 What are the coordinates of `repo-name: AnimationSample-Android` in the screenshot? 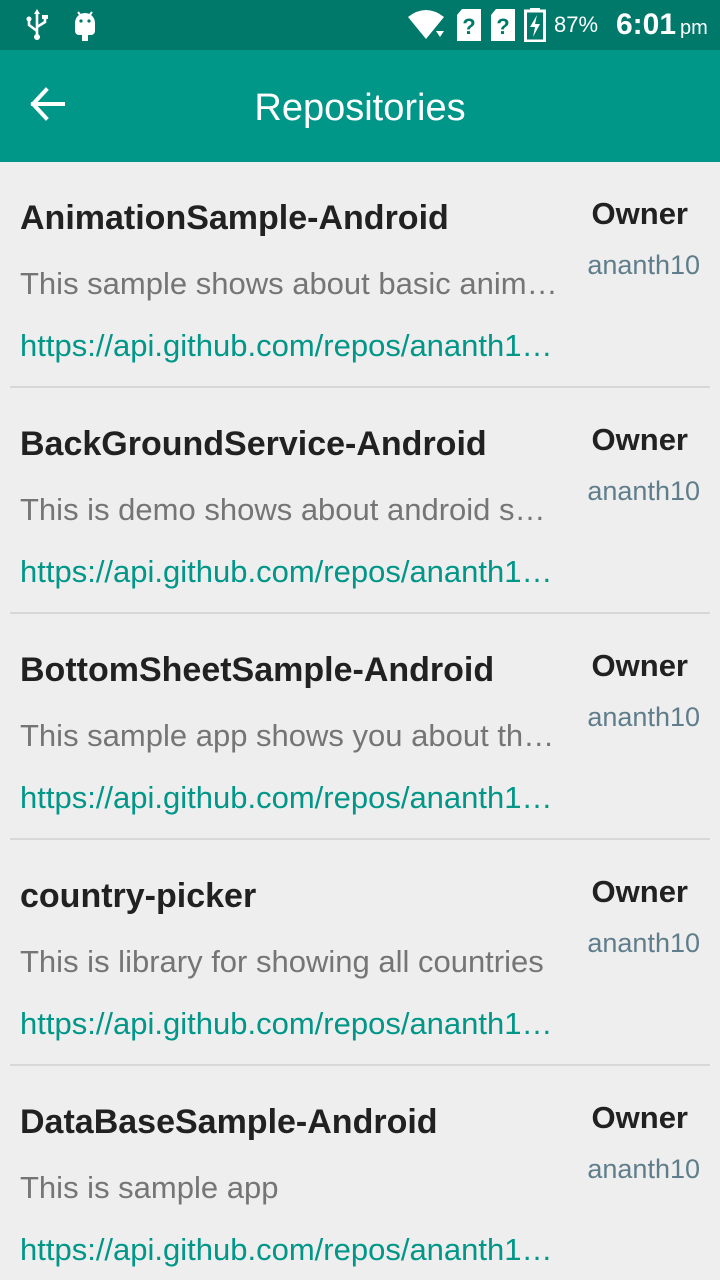 It's located at (234, 218).